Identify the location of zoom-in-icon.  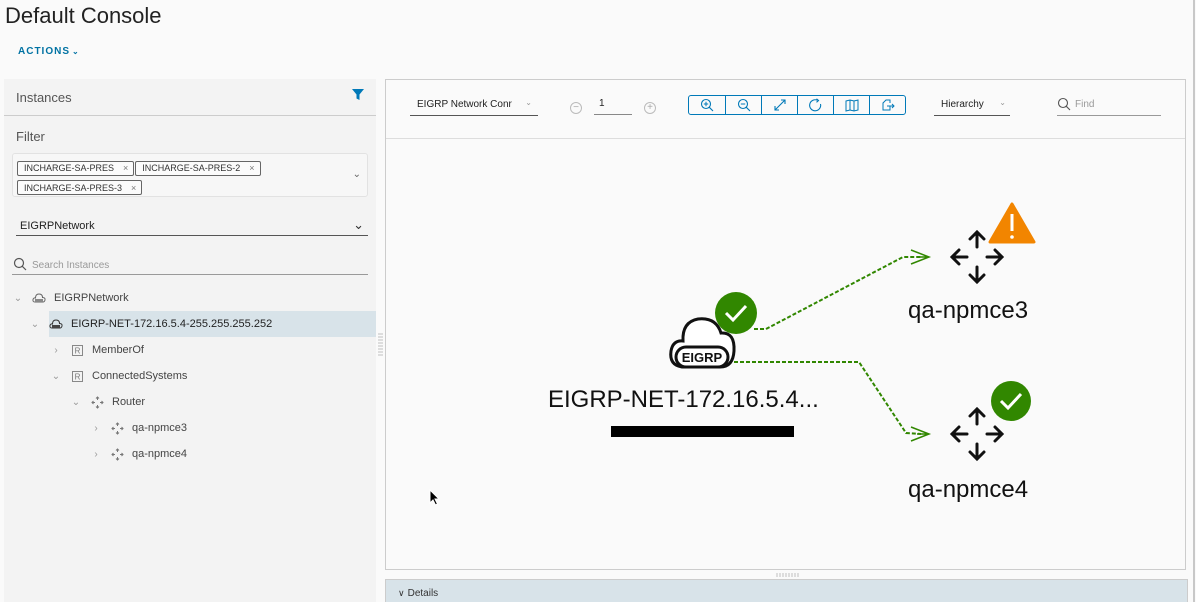
(707, 105).